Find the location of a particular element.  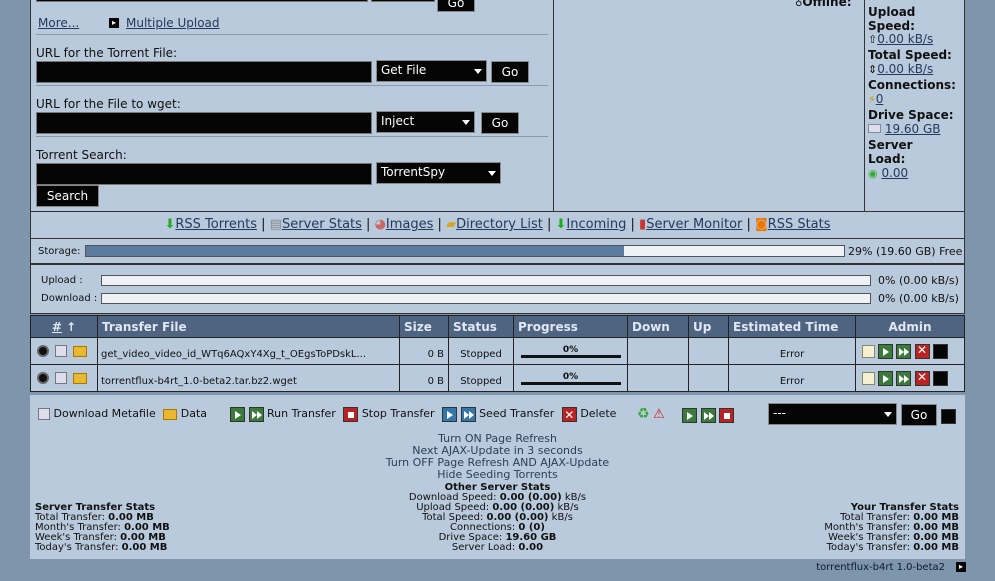

chevron-down-icon is located at coordinates (466, 122).